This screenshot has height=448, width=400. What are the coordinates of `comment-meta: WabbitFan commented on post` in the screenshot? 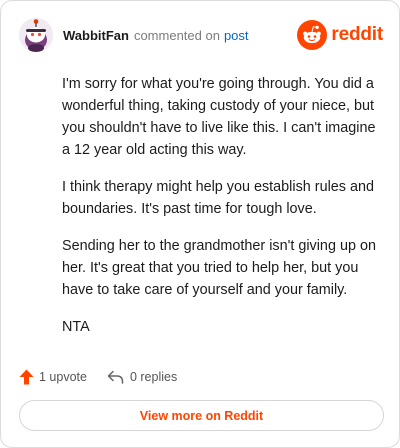 It's located at (156, 35).